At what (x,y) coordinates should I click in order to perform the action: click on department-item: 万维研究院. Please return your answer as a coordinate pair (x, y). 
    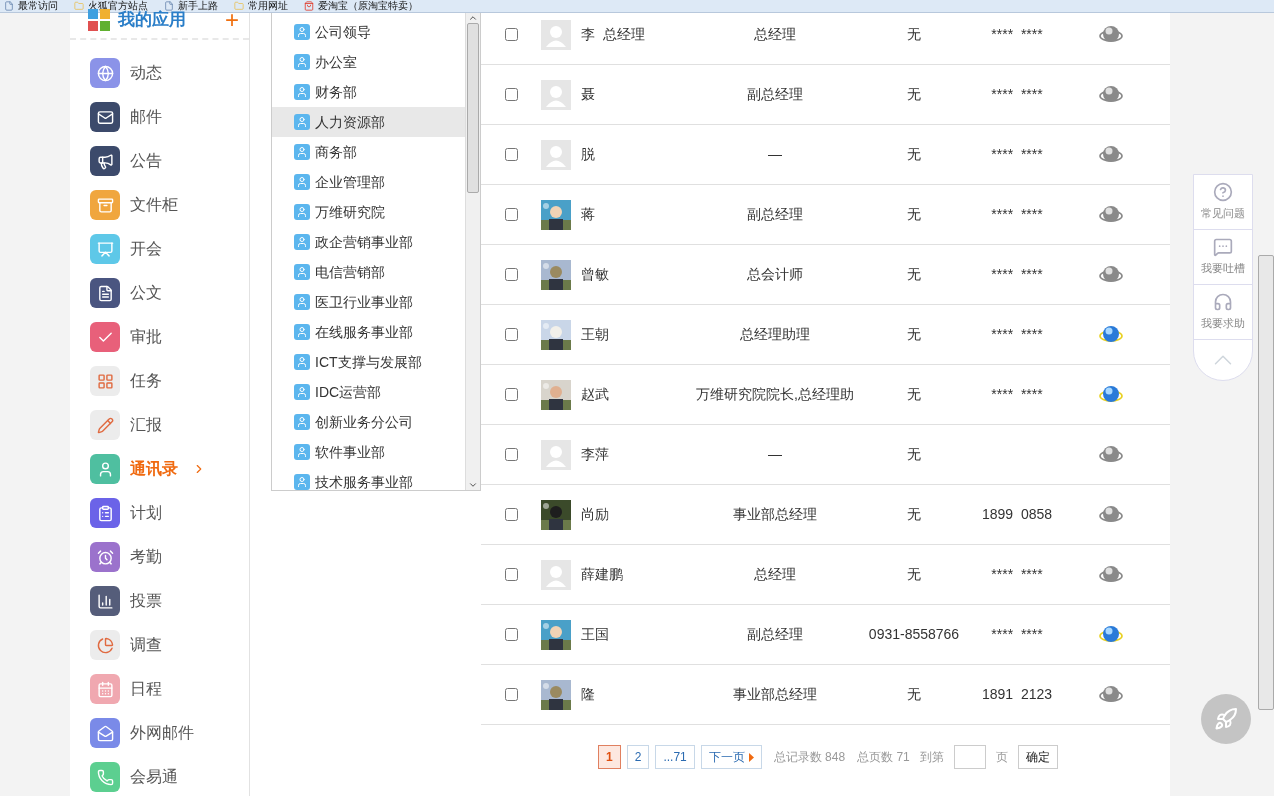
    Looking at the image, I should click on (368, 212).